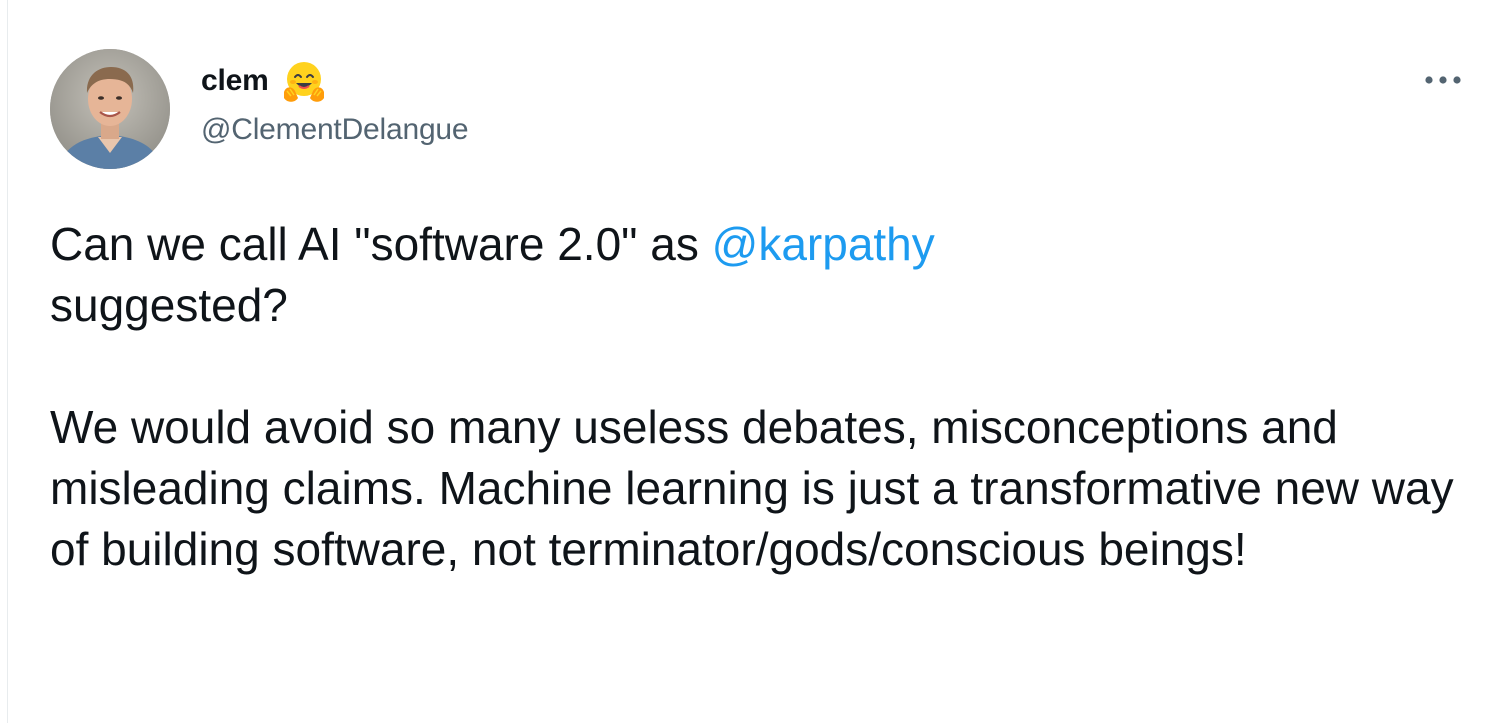 The image size is (1502, 723). I want to click on author-name-row: clem, so click(264, 81).